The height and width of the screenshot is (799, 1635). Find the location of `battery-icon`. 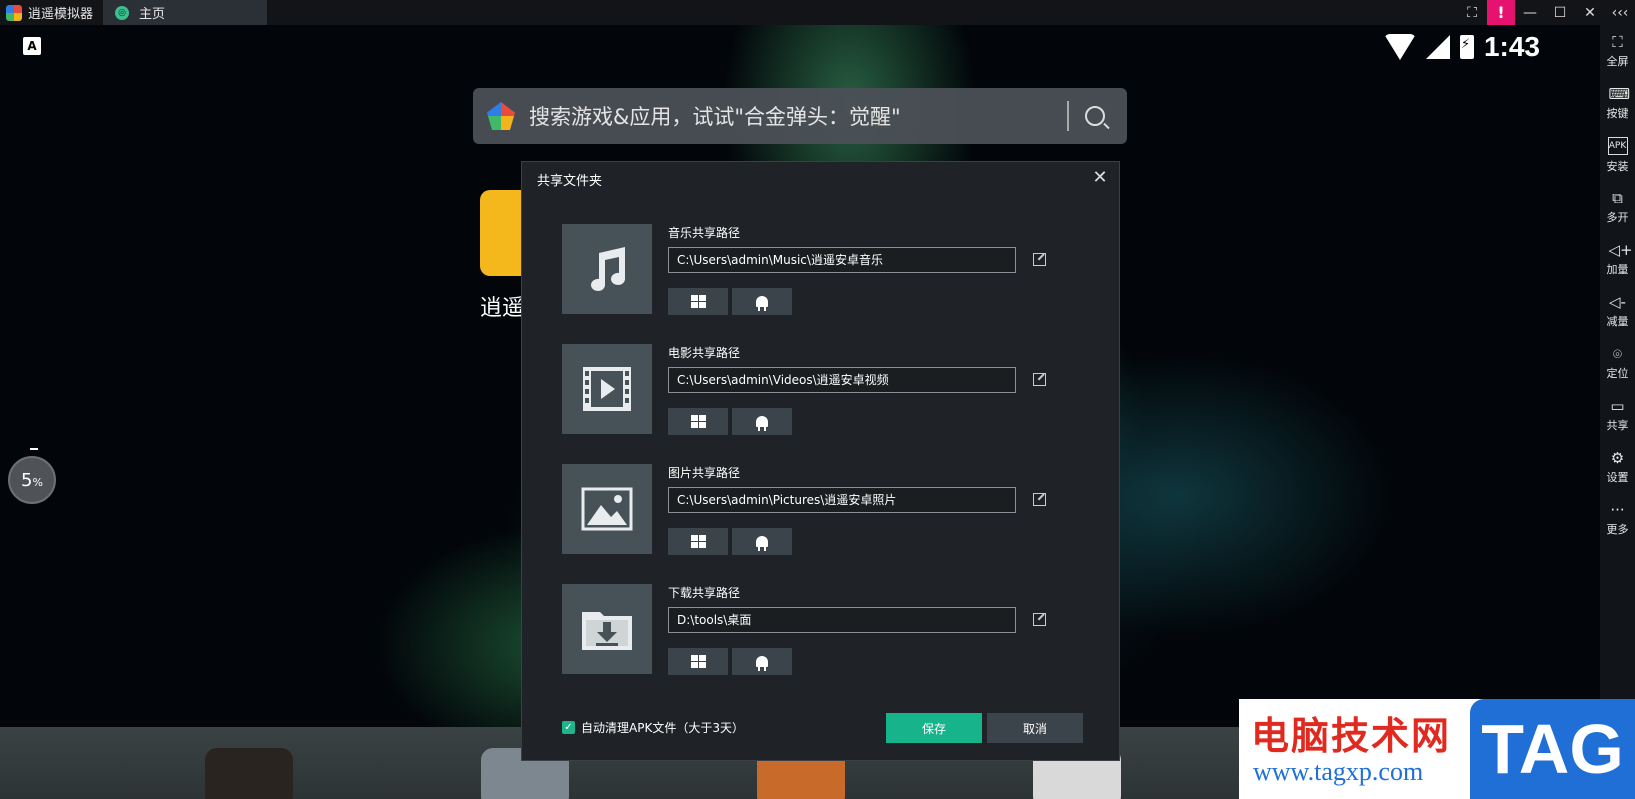

battery-icon is located at coordinates (1466, 47).